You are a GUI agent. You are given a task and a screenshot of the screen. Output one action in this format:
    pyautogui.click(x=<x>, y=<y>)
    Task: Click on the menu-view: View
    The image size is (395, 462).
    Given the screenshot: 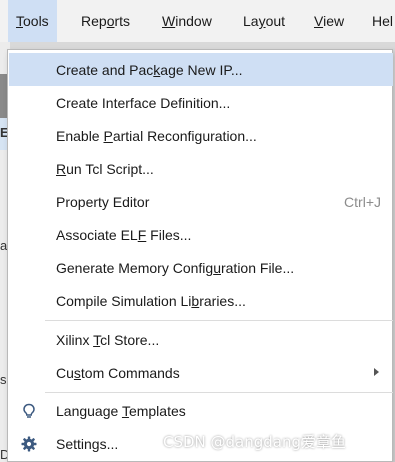 What is the action you would take?
    pyautogui.click(x=329, y=21)
    